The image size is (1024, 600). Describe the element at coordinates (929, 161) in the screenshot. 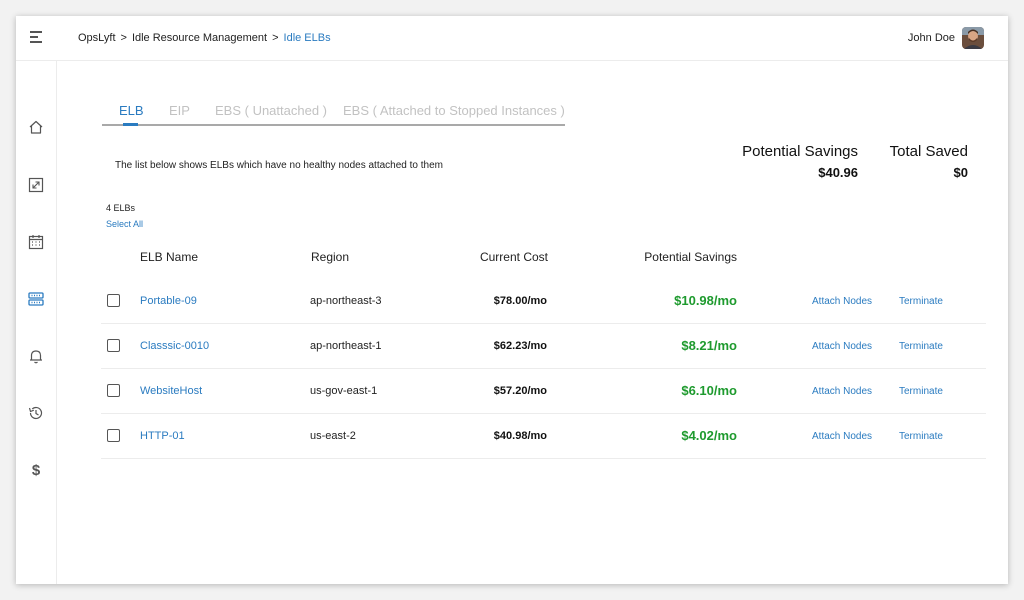

I see `total-saved-summary: Total Saved $0` at that location.